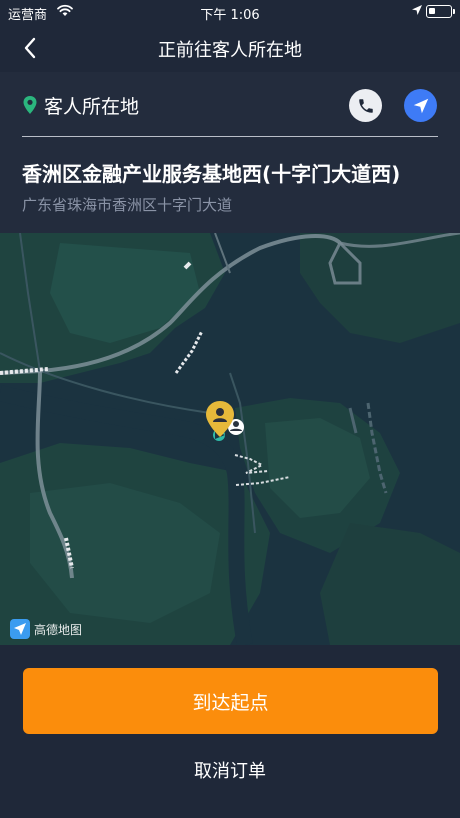  What do you see at coordinates (58, 629) in the screenshot?
I see `map-provider-label: 高德地图` at bounding box center [58, 629].